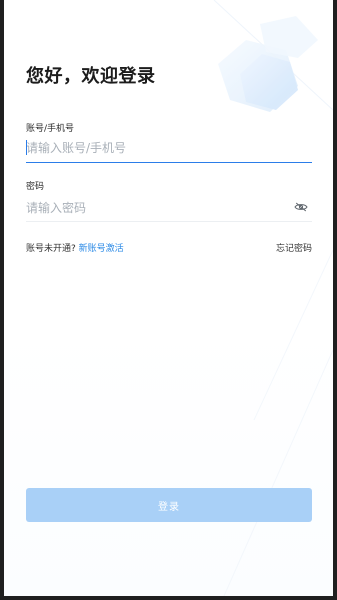 This screenshot has height=600, width=337. Describe the element at coordinates (101, 249) in the screenshot. I see `activate-account-link: 新账号激活` at that location.